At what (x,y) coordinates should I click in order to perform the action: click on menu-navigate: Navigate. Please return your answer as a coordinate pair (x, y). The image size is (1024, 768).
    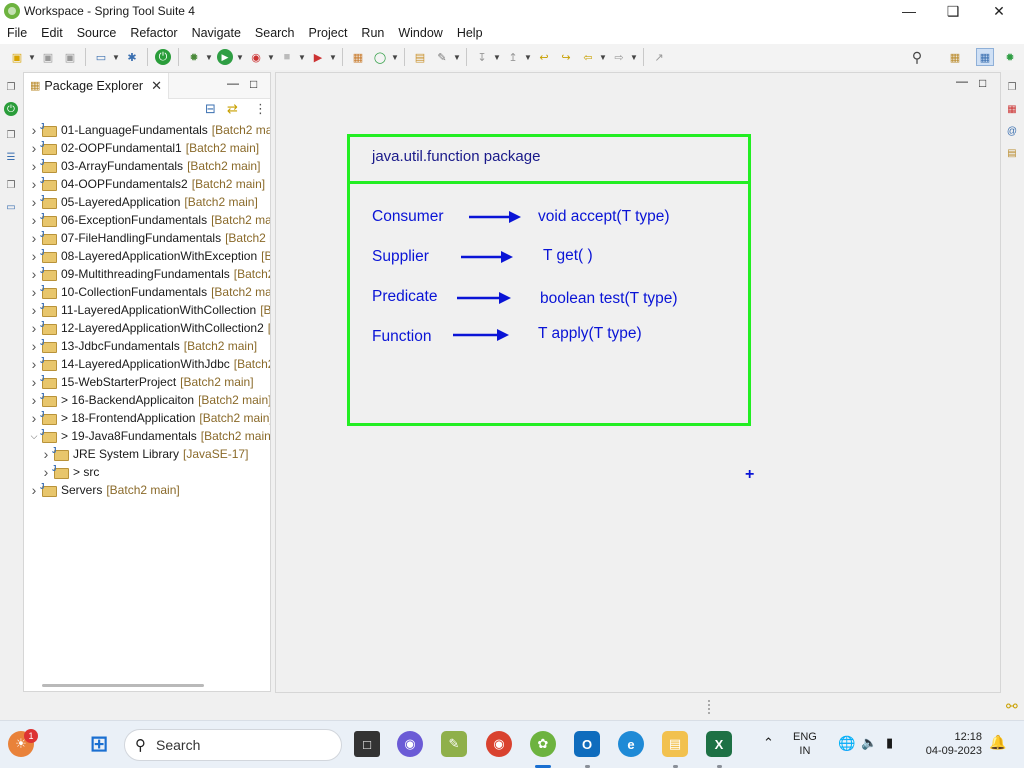
    Looking at the image, I should click on (216, 33).